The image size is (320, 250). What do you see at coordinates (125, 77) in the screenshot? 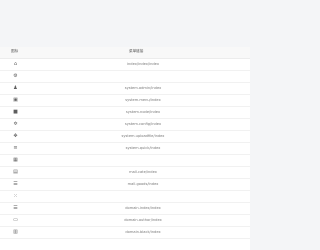
I see `table-row: ⚙` at bounding box center [125, 77].